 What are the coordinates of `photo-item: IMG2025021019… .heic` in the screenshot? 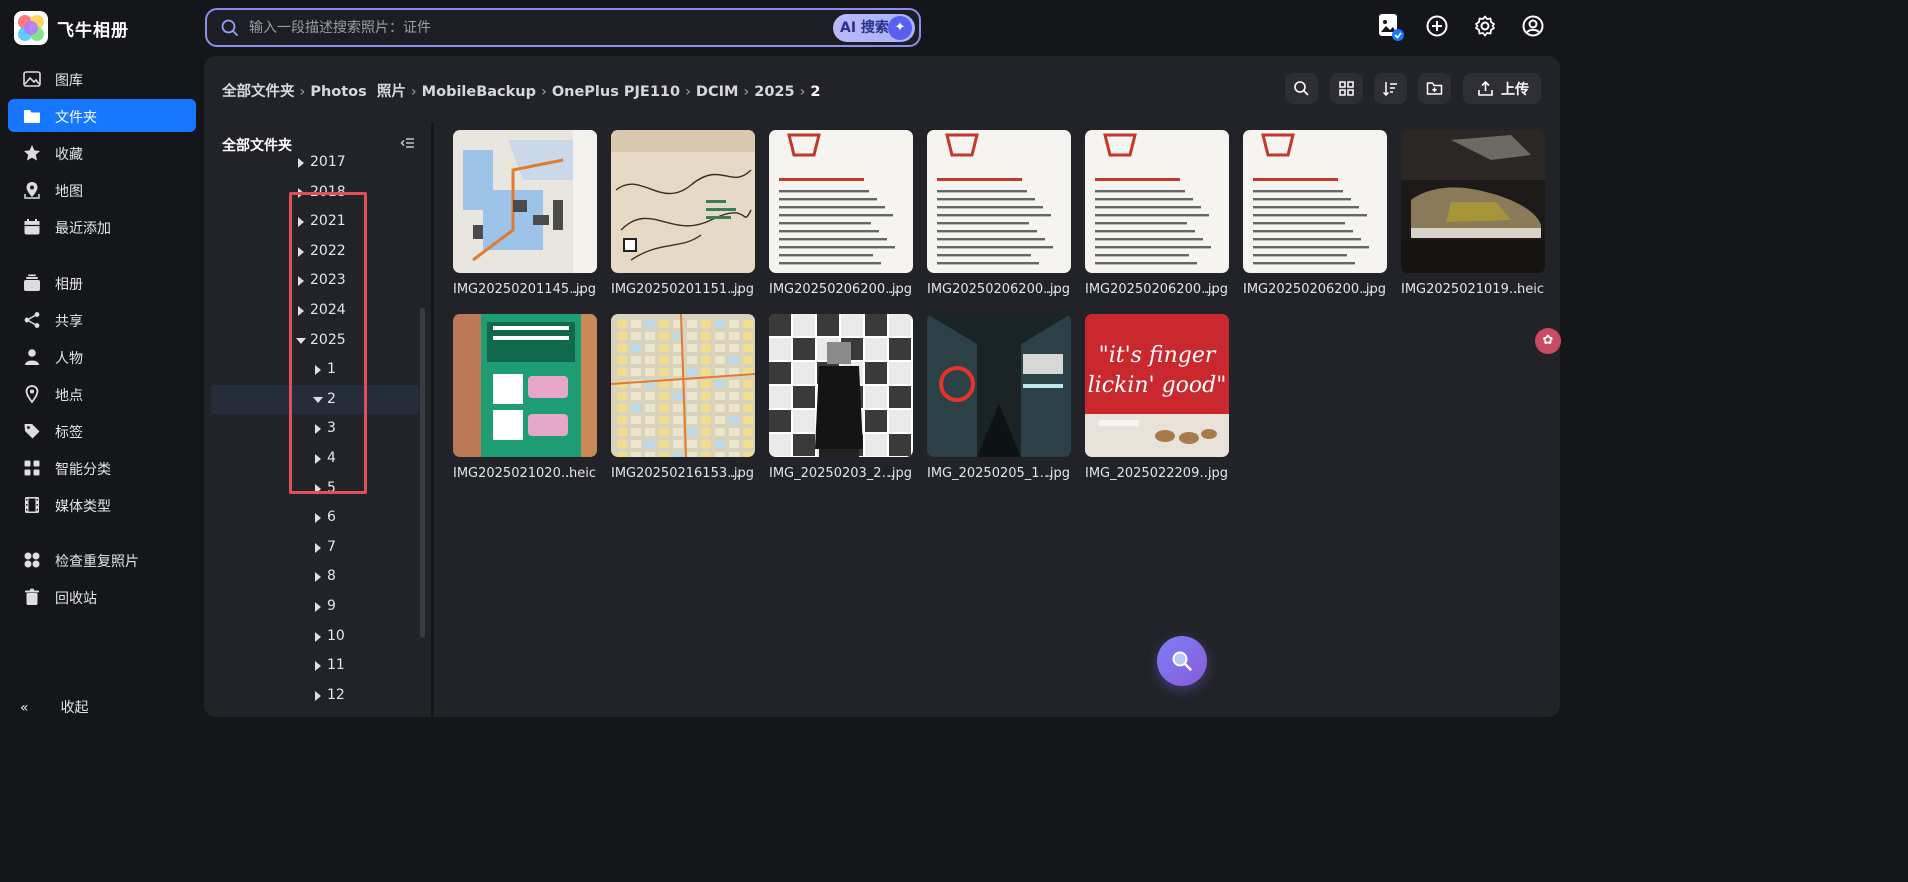 It's located at (1473, 214).